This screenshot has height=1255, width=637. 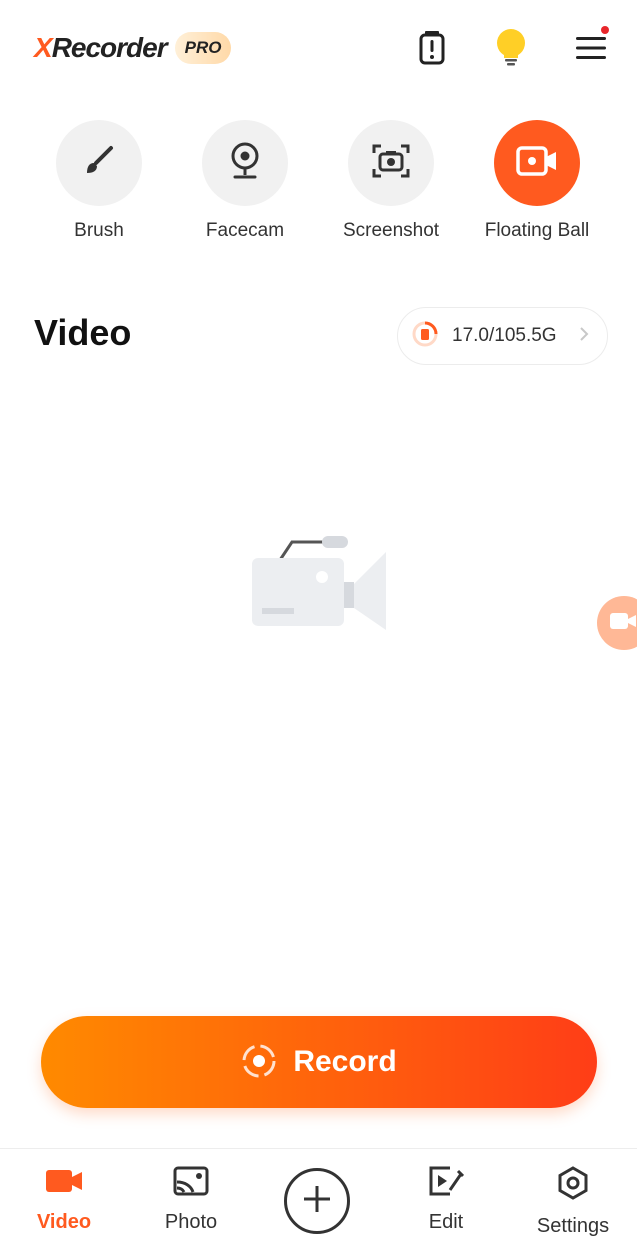 I want to click on nav-label: Settings, so click(x=573, y=1226).